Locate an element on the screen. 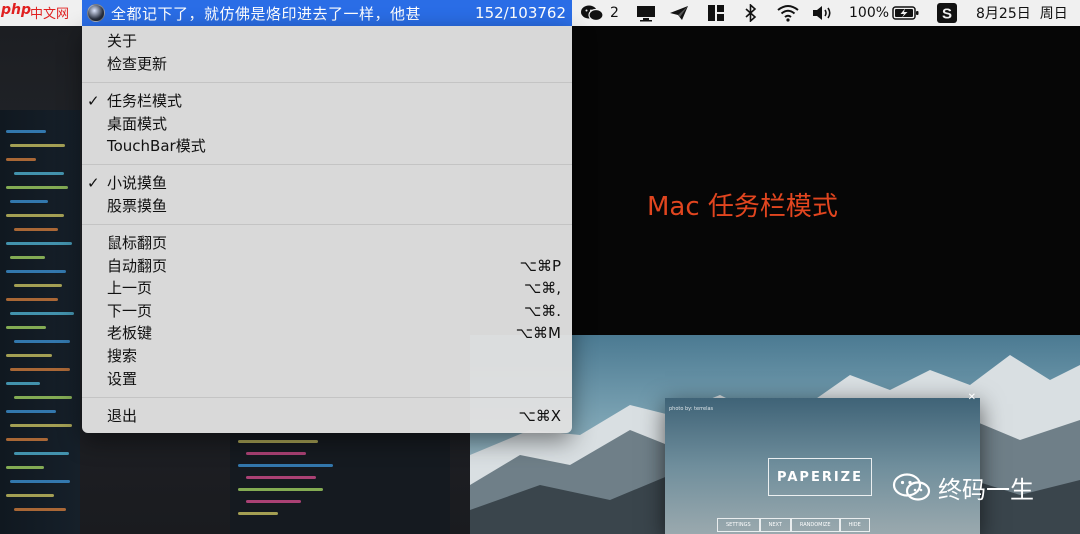 Image resolution: width=1080 pixels, height=534 pixels. wechat-logo-icon is located at coordinates (911, 486).